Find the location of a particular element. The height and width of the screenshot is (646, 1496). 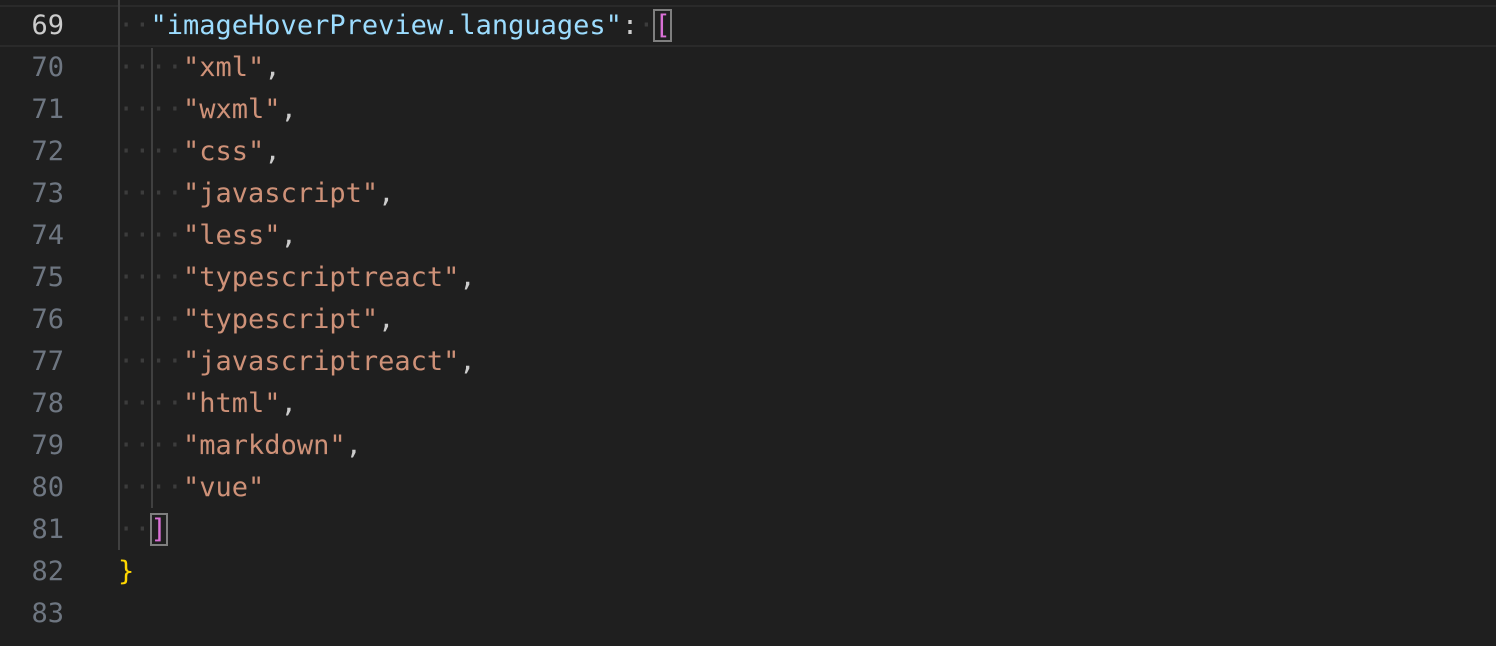

code-line: 73 ····"javascript", is located at coordinates (748, 194).